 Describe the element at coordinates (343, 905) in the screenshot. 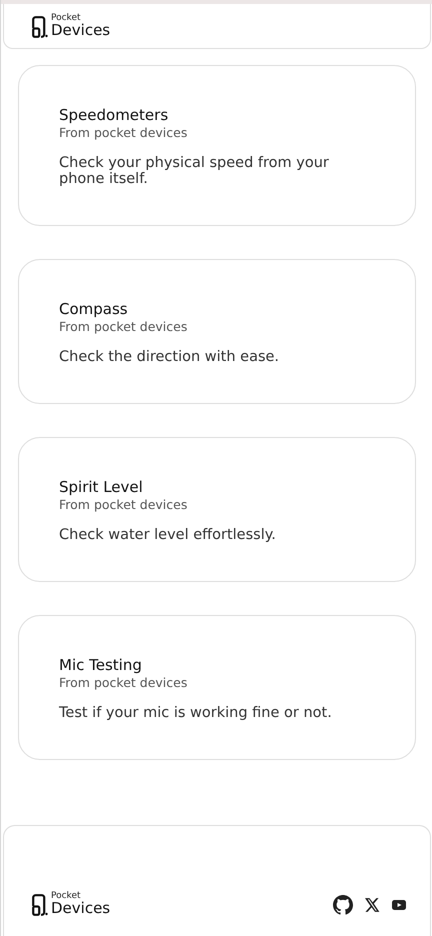

I see `github-icon` at that location.